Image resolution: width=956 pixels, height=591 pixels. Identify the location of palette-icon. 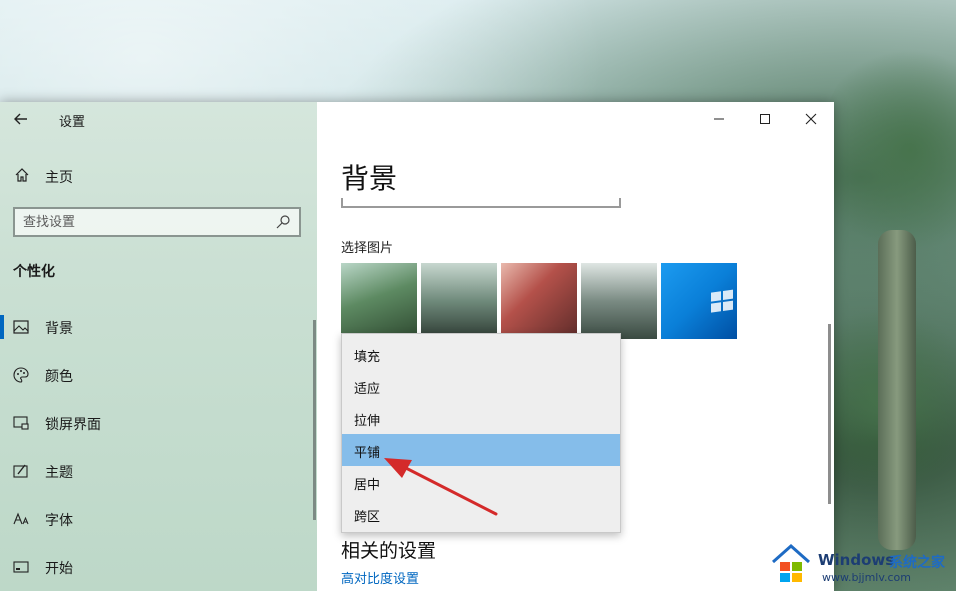
(21, 375).